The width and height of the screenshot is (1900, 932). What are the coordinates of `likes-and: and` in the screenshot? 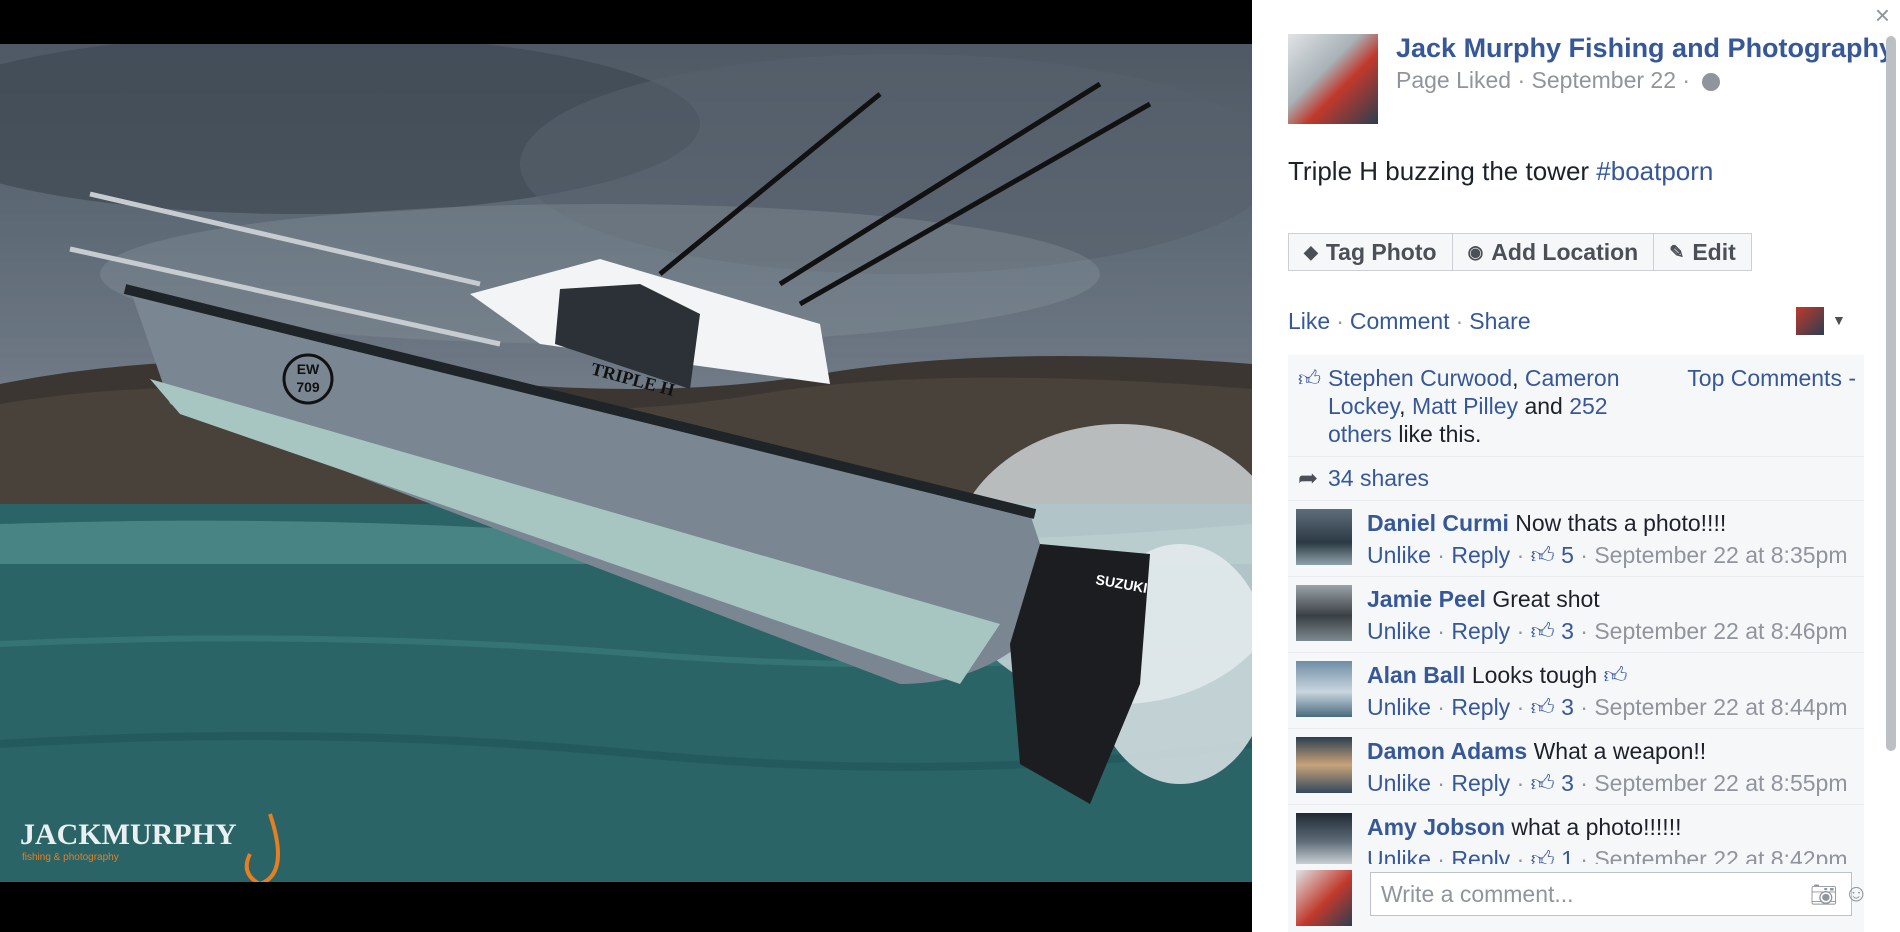 It's located at (1543, 406).